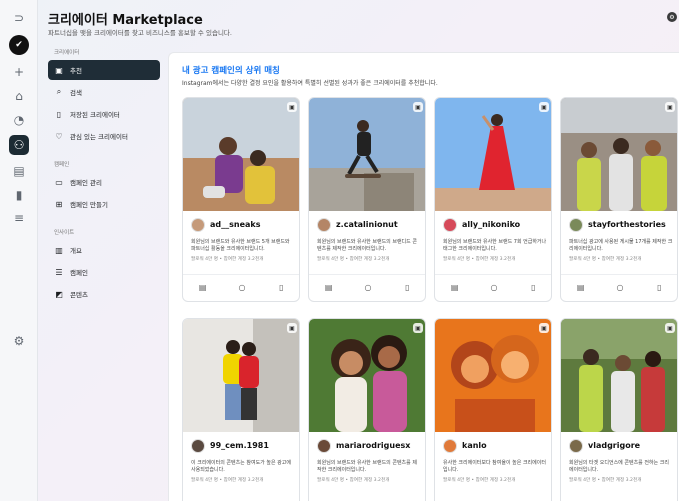  Describe the element at coordinates (104, 294) in the screenshot. I see `nav-item-content: ◩ 콘텐츠` at that location.